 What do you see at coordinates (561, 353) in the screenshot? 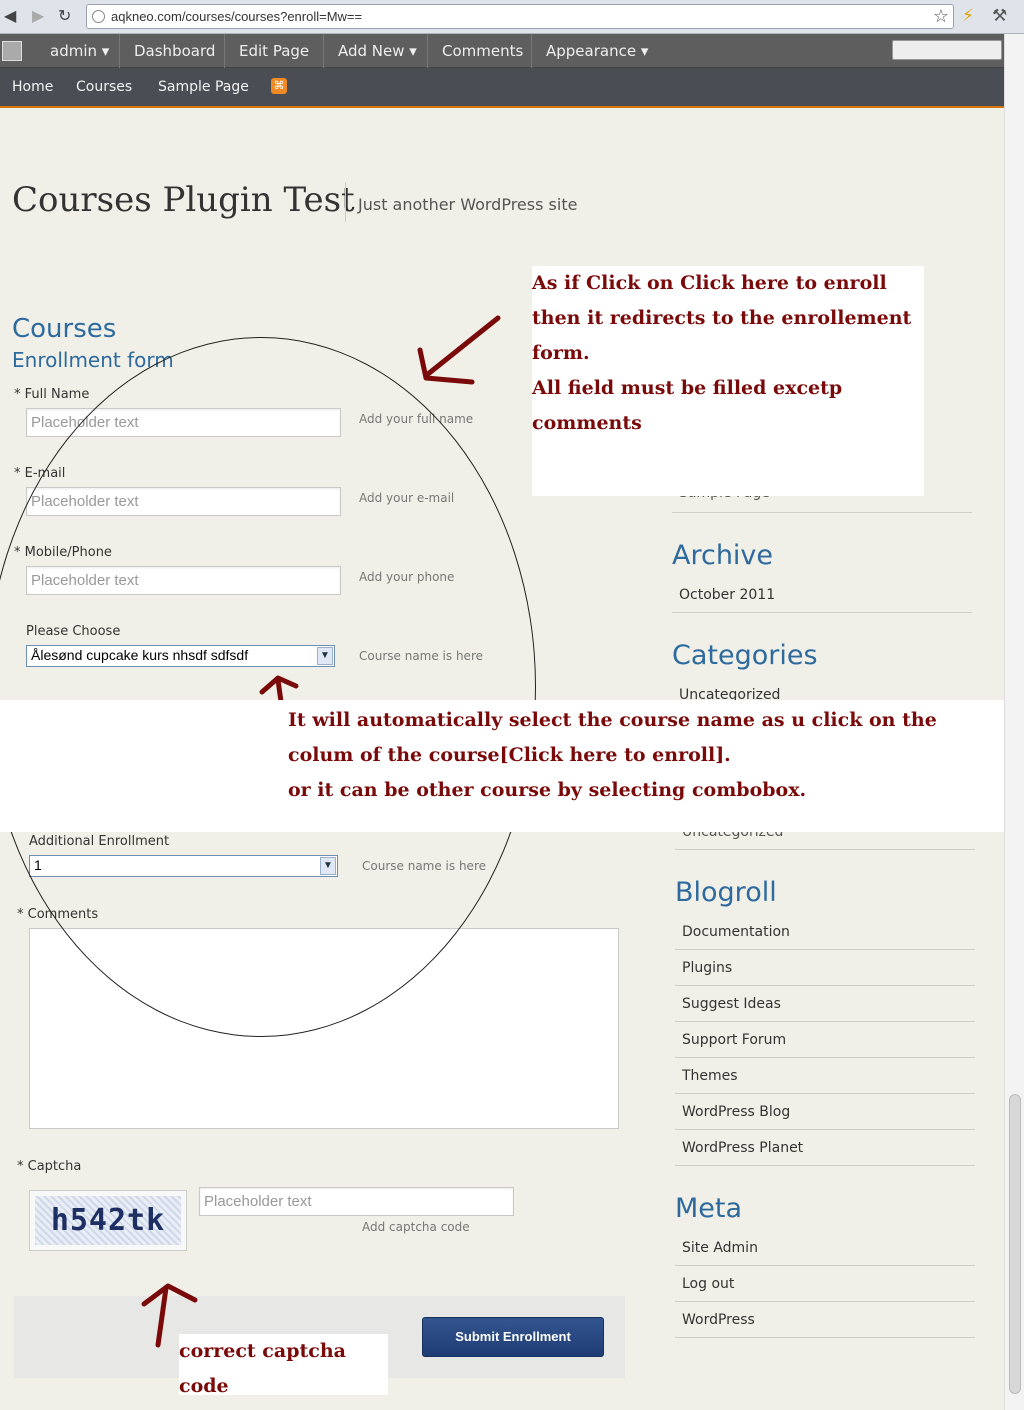
I see `annotation-line: form.` at bounding box center [561, 353].